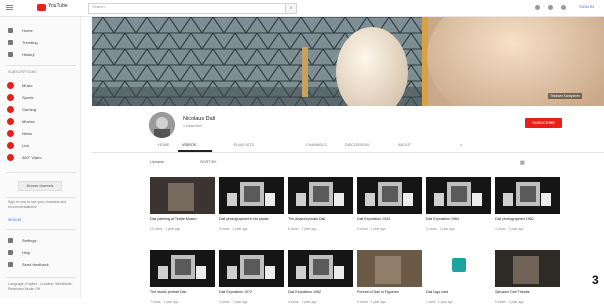  Describe the element at coordinates (291, 8) in the screenshot. I see `search-button: ⌕` at that location.